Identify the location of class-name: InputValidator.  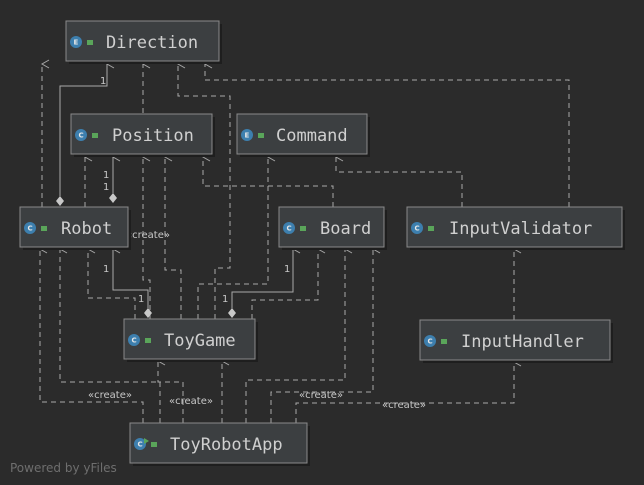
(520, 229).